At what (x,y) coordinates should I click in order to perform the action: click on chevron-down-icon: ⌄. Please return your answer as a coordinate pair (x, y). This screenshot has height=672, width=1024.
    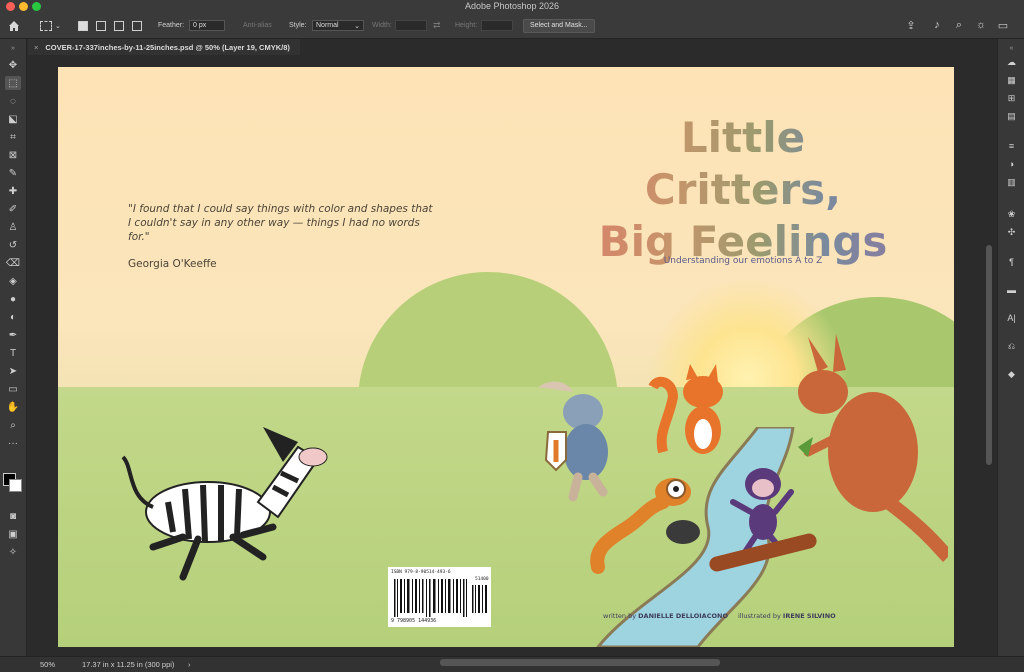
    Looking at the image, I should click on (357, 26).